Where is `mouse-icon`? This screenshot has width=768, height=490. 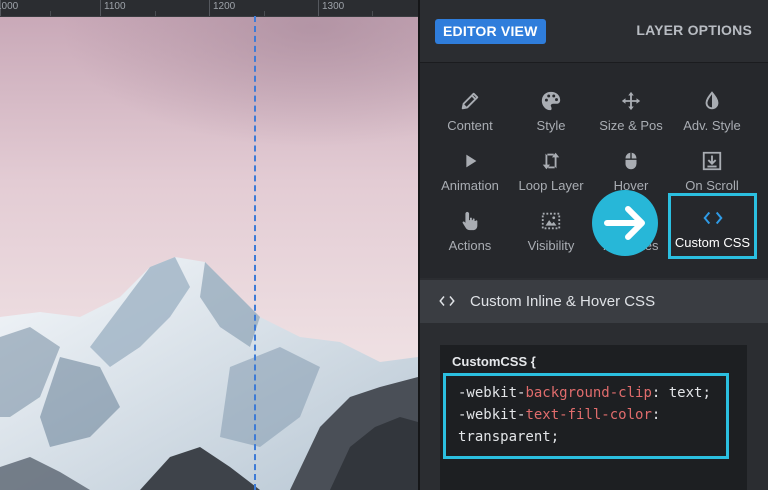
mouse-icon is located at coordinates (631, 161).